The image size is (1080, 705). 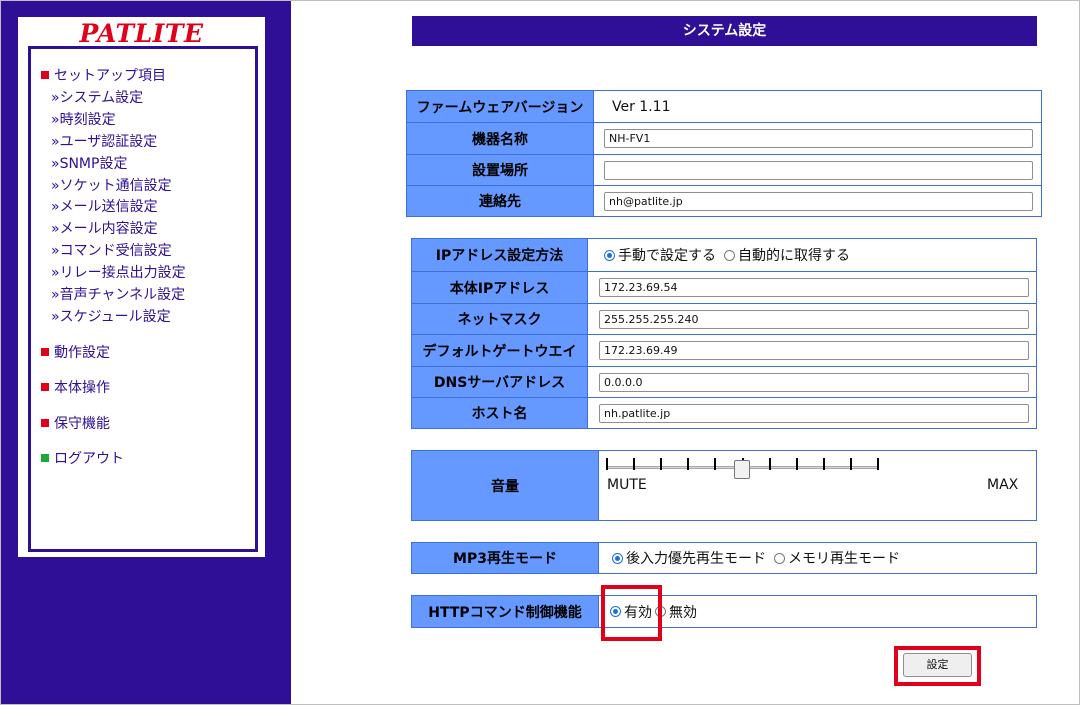 I want to click on logout-label: ログアウト, so click(x=89, y=459).